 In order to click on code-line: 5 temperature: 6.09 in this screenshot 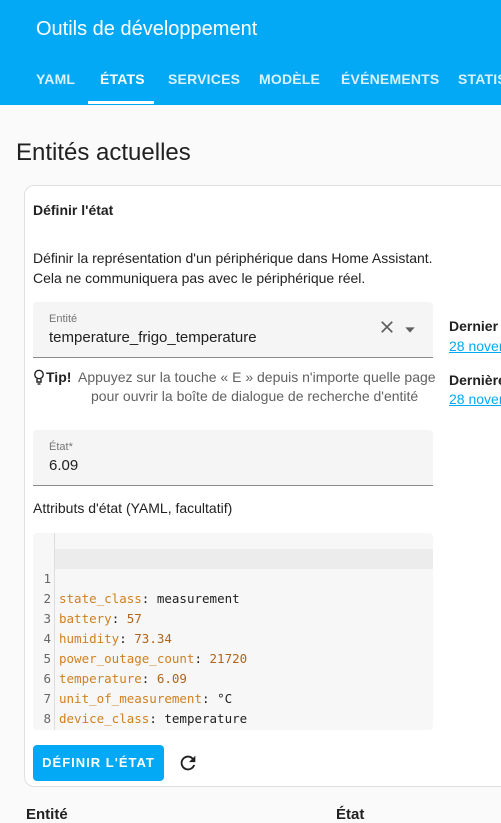, I will do `click(110, 657)`.